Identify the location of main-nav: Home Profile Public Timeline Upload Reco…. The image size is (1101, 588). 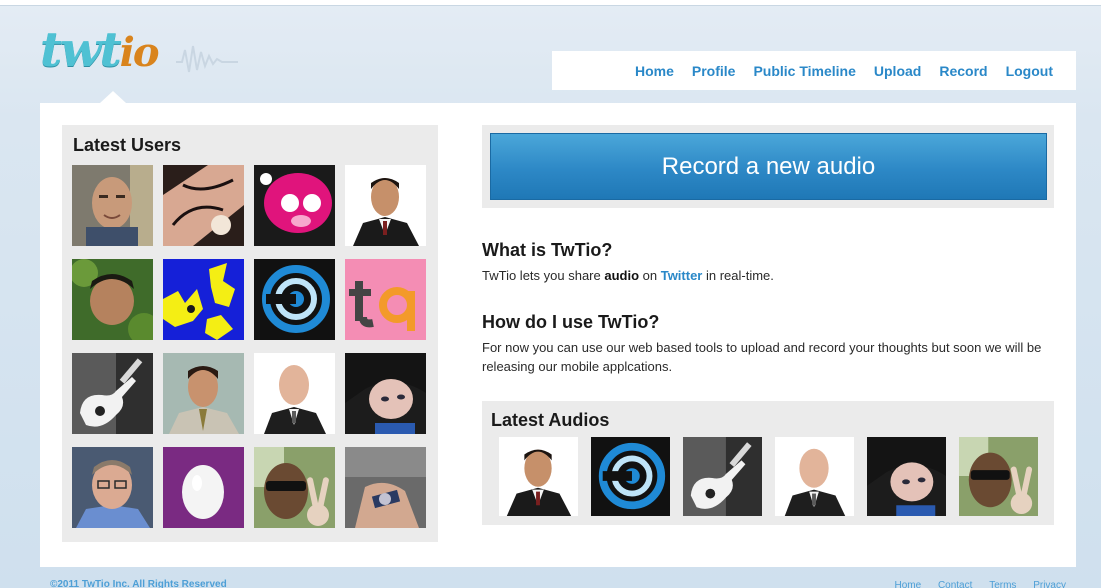
(814, 70).